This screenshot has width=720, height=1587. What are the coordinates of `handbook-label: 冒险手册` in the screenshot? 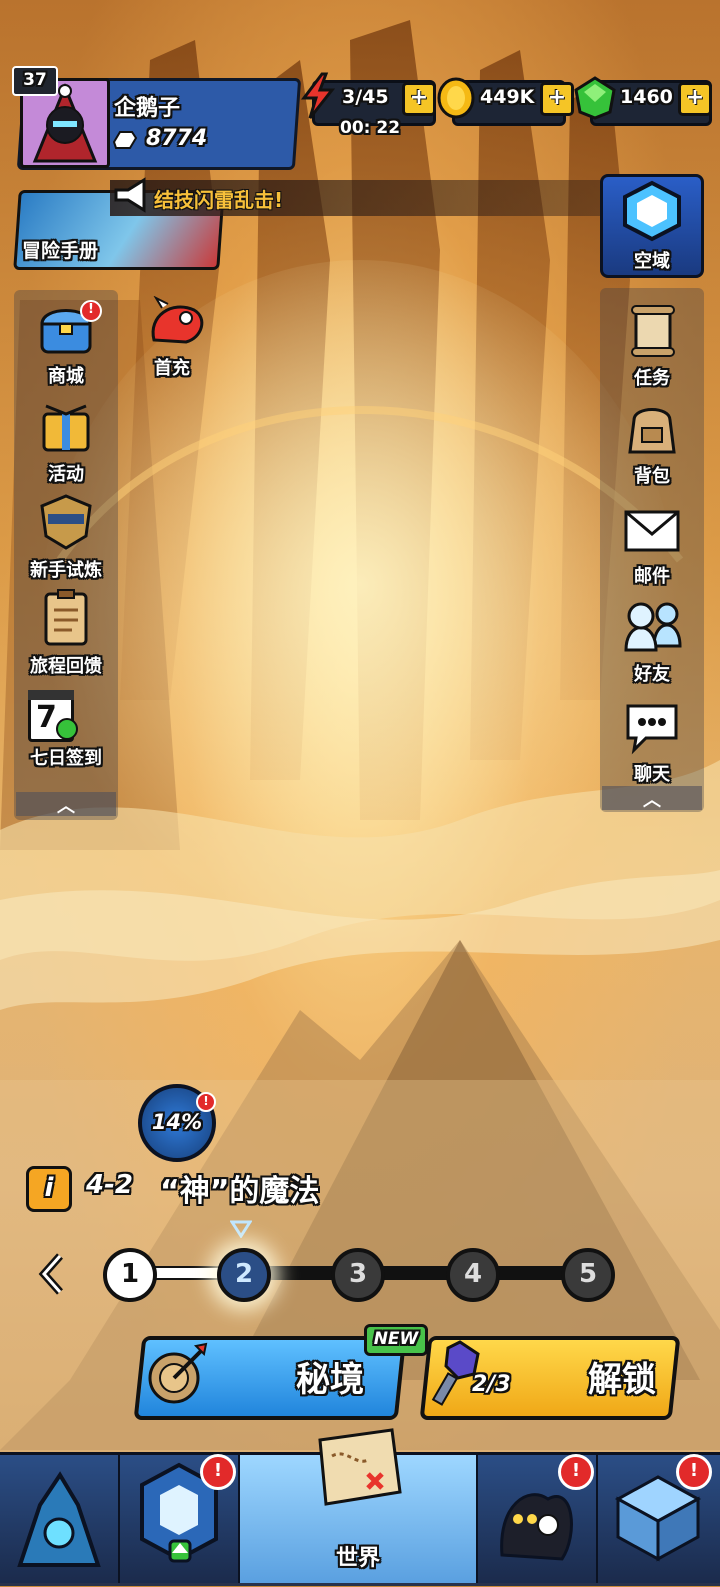 It's located at (60, 251).